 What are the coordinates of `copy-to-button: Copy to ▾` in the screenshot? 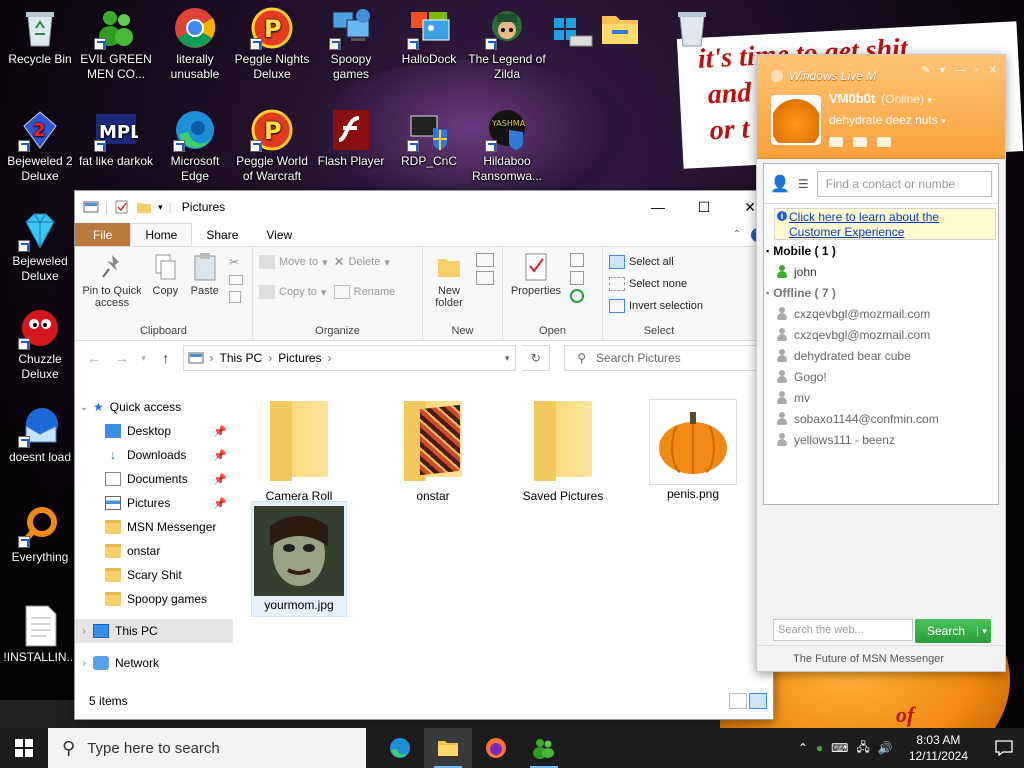 It's located at (293, 292).